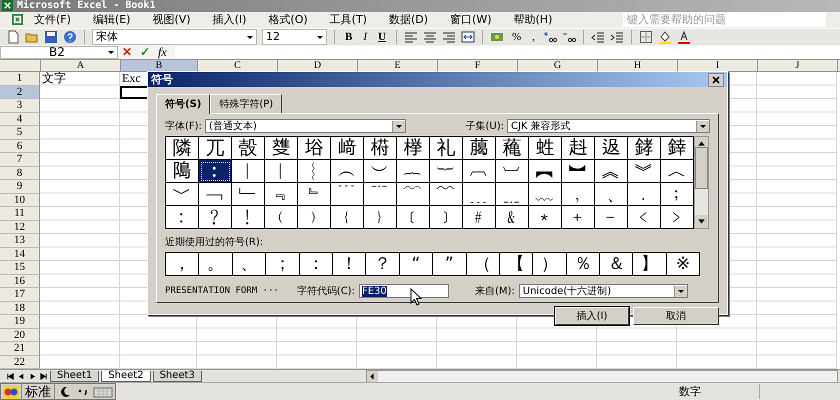 The height and width of the screenshot is (400, 840). Describe the element at coordinates (411, 37) in the screenshot. I see `align-left-icon` at that location.